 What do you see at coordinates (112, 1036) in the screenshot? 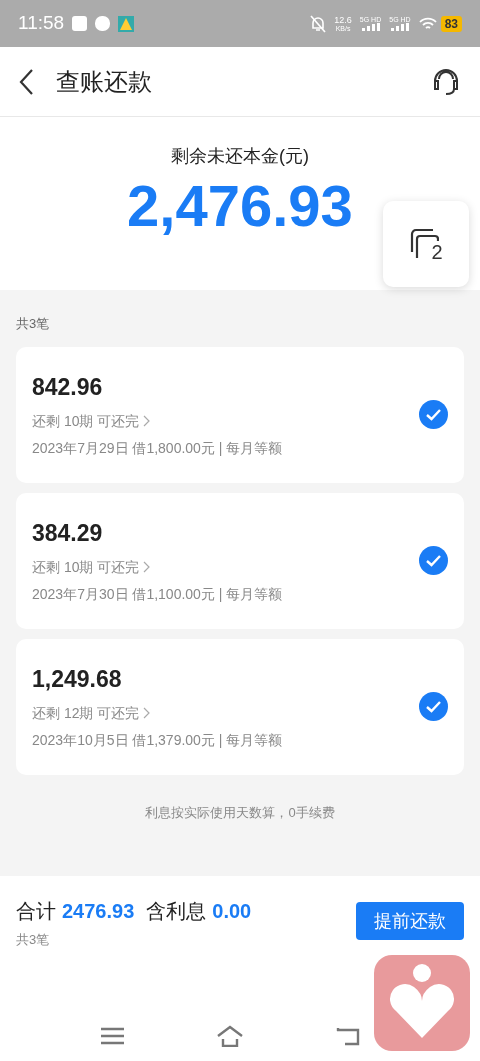
I see `menu-icon` at bounding box center [112, 1036].